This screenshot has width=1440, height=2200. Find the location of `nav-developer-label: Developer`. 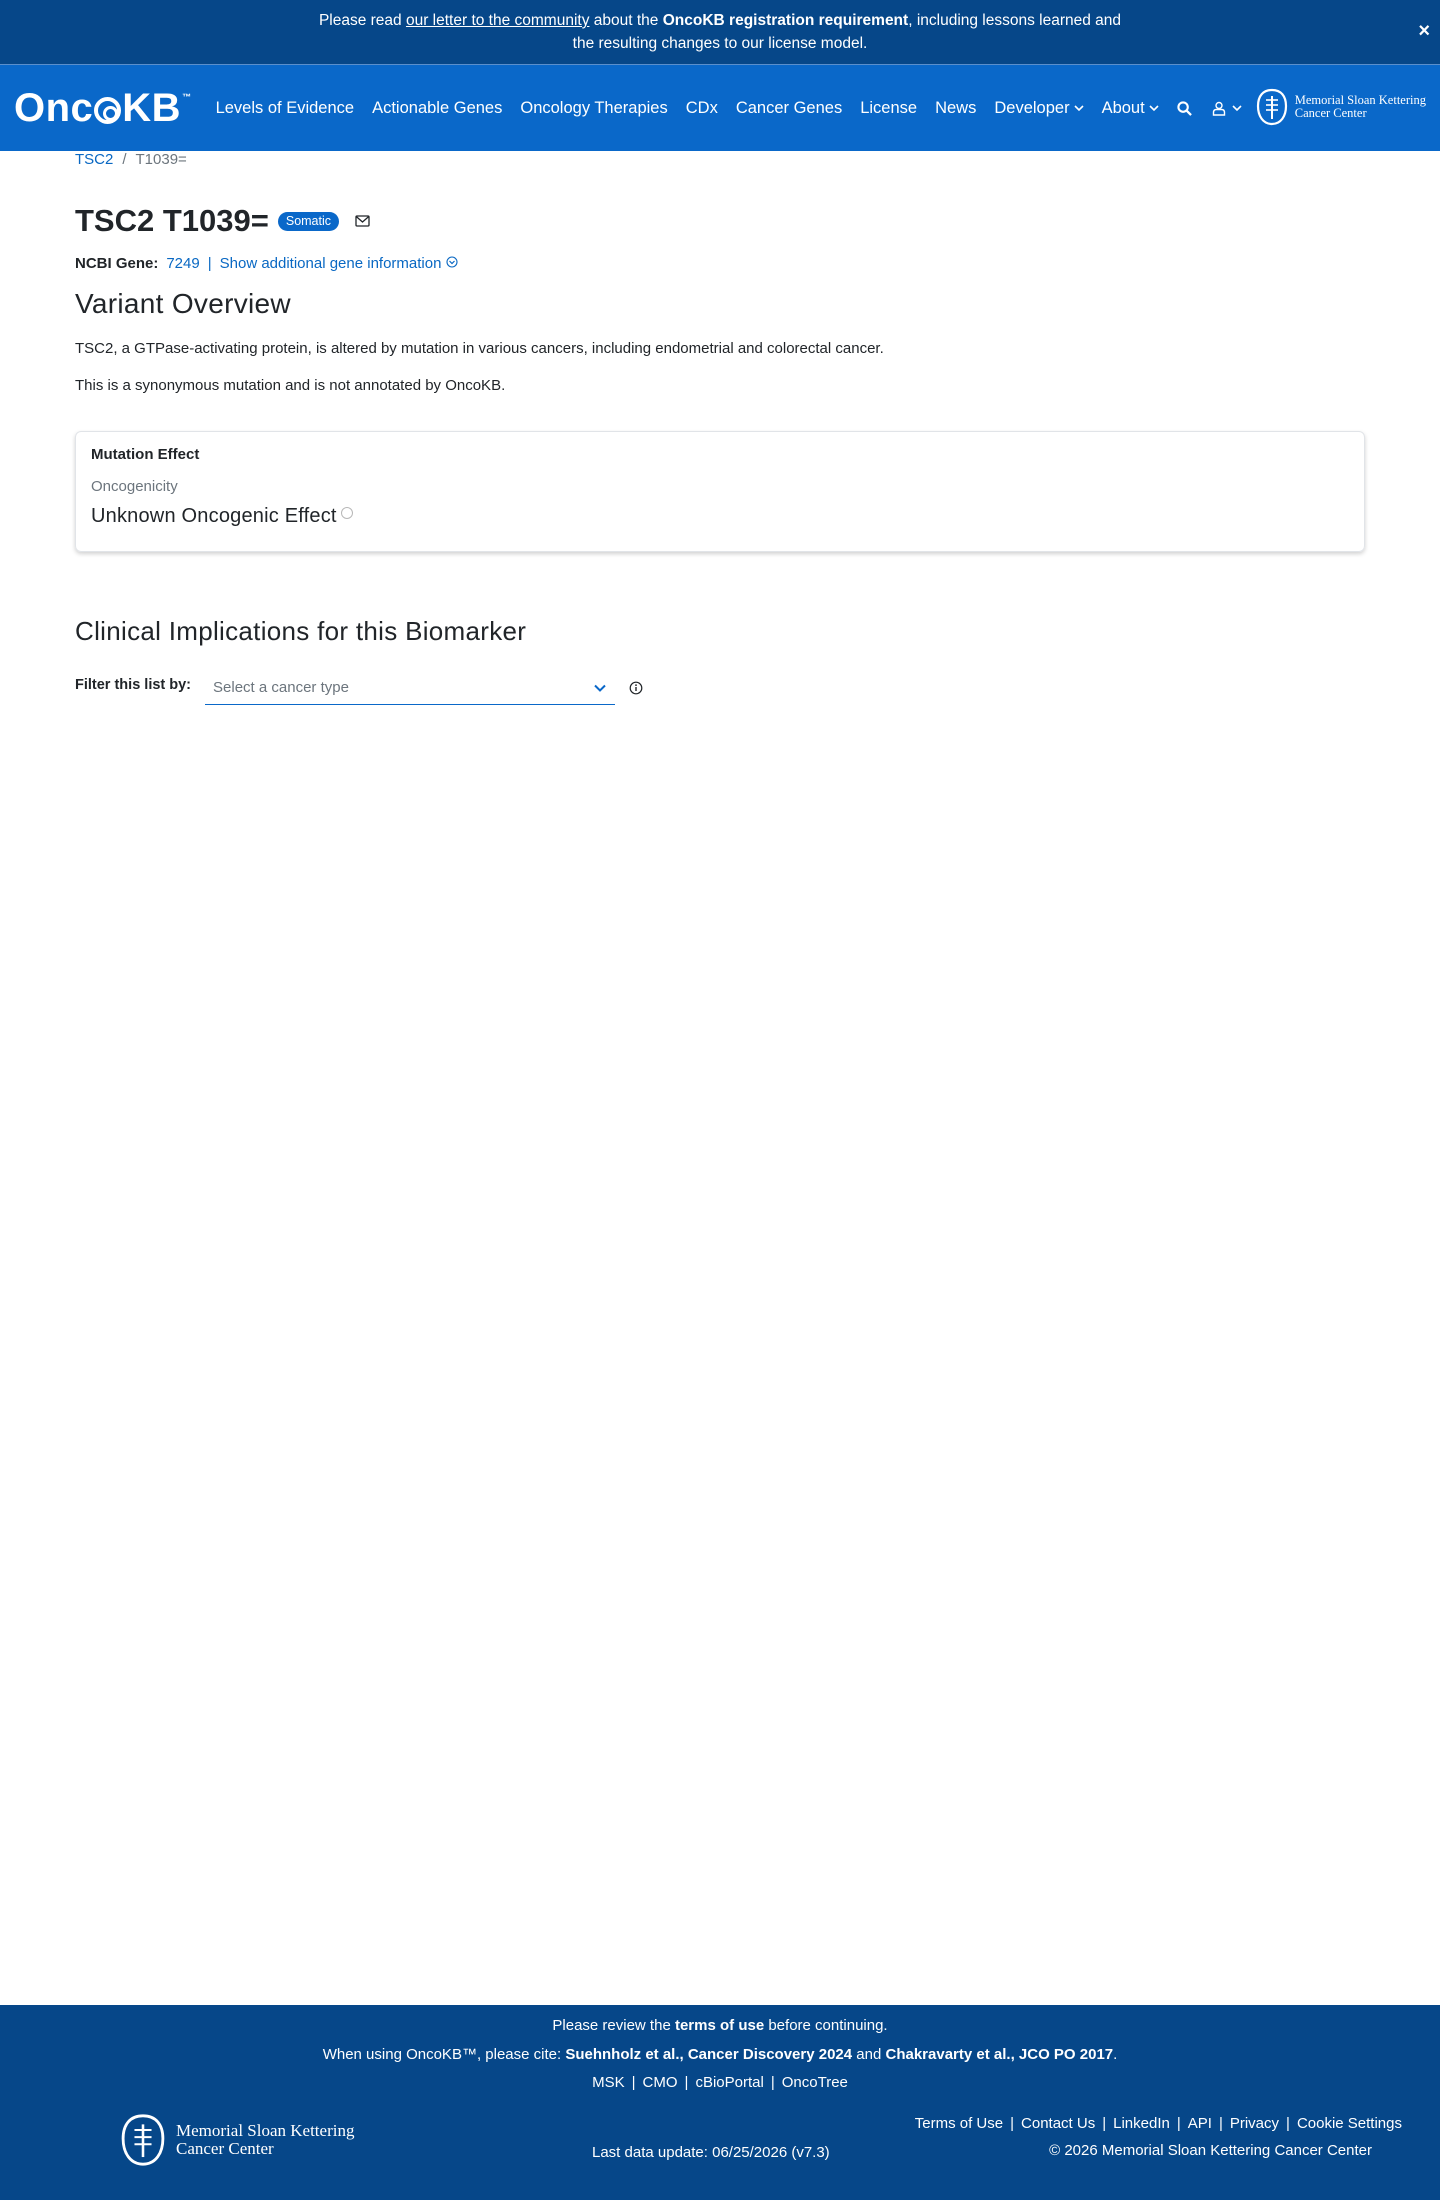

nav-developer-label: Developer is located at coordinates (1032, 107).